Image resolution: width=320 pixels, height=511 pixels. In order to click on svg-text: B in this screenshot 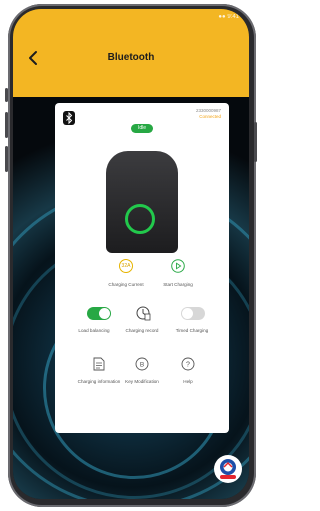, I will do `click(142, 365)`.